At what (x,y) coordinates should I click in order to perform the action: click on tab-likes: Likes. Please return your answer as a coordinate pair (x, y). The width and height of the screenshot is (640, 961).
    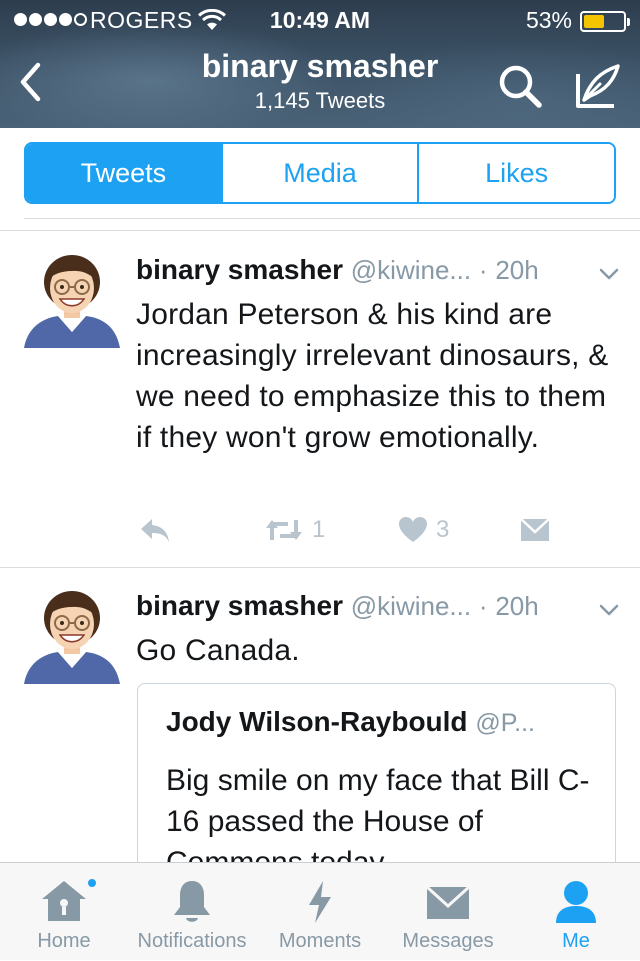
    Looking at the image, I should click on (515, 173).